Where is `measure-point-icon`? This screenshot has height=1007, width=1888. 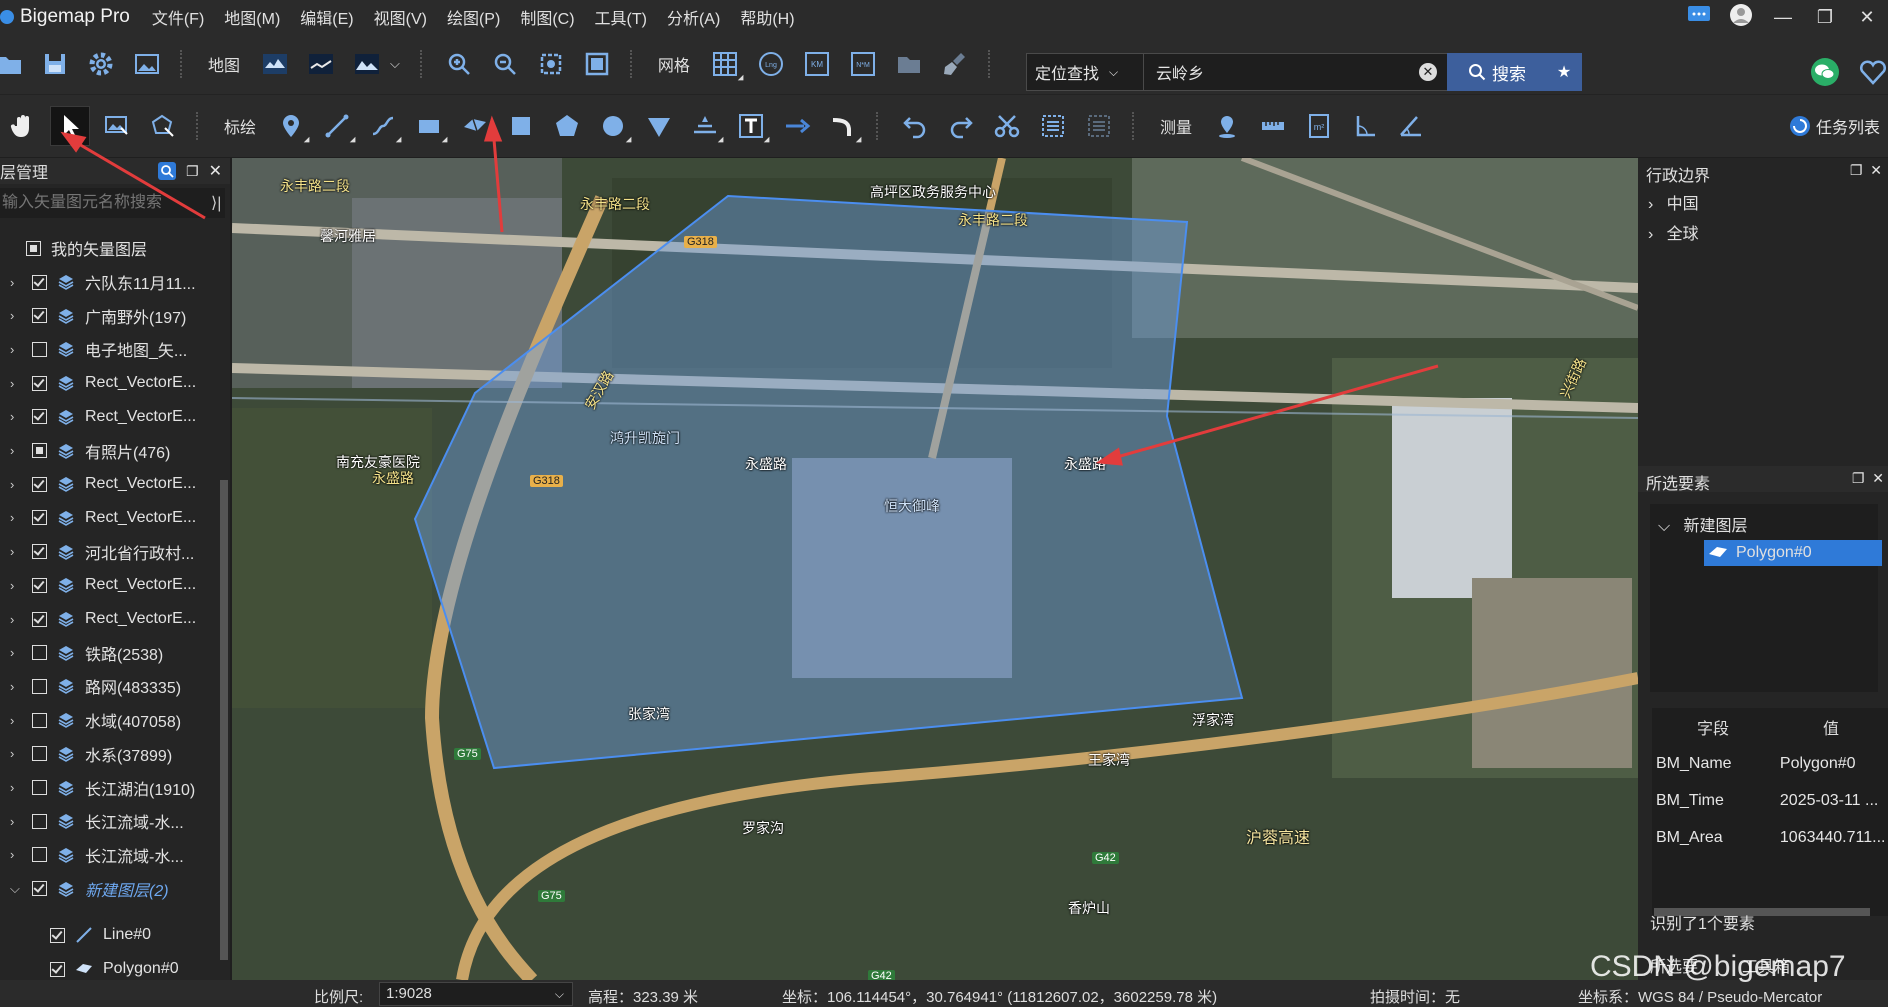 measure-point-icon is located at coordinates (1227, 126).